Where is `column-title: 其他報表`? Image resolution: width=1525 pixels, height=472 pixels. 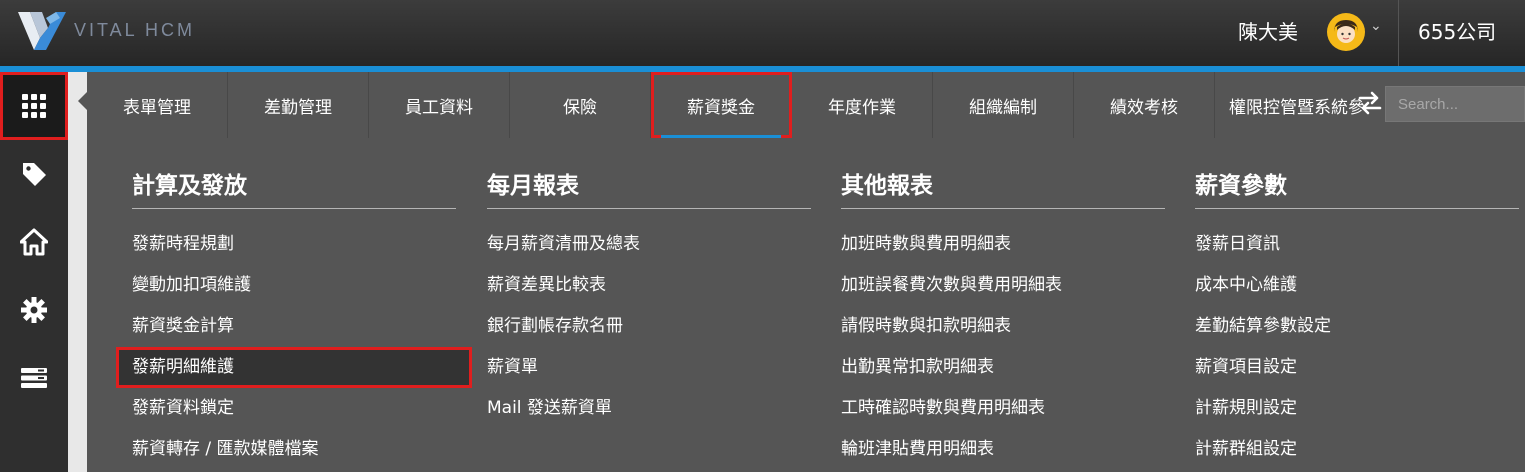
column-title: 其他報表 is located at coordinates (887, 186).